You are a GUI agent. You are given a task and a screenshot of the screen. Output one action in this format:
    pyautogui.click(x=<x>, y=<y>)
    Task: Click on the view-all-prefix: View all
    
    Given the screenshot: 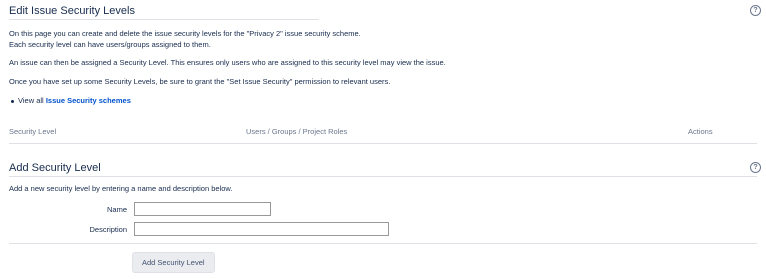 What is the action you would take?
    pyautogui.click(x=31, y=100)
    